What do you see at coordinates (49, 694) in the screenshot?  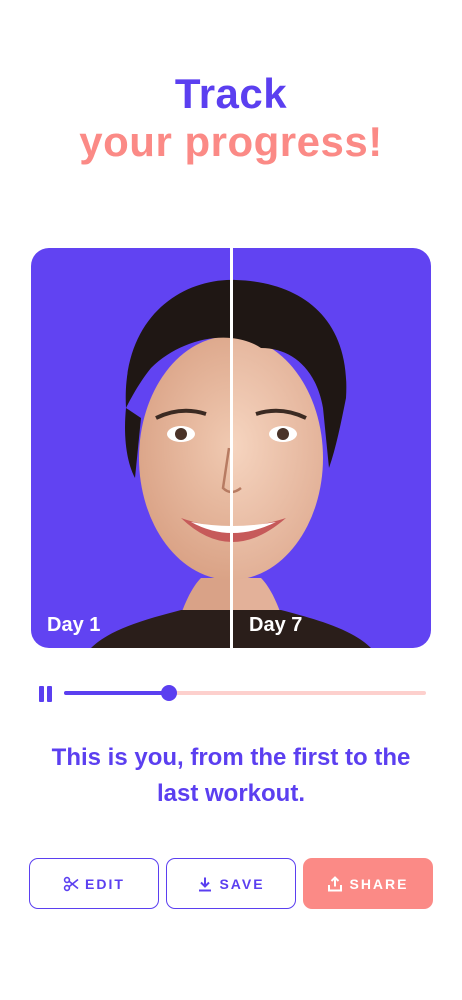 I see `pause-icon-bar-right` at bounding box center [49, 694].